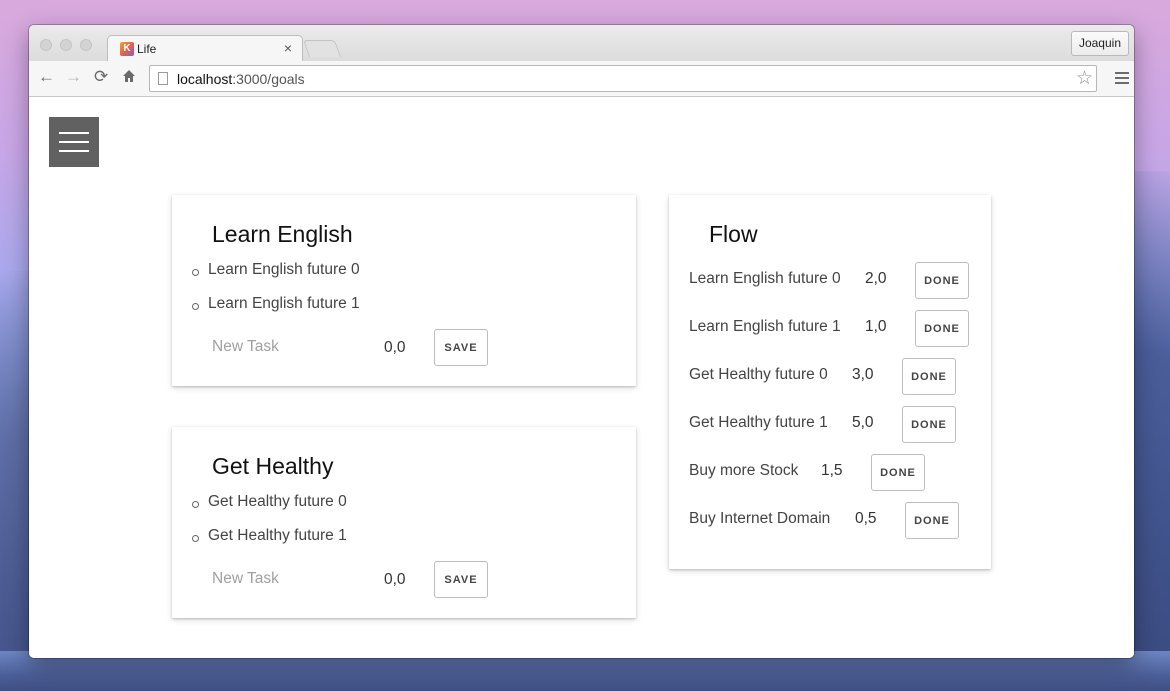 This screenshot has width=1170, height=691. I want to click on reload-icon: ⟳, so click(101, 77).